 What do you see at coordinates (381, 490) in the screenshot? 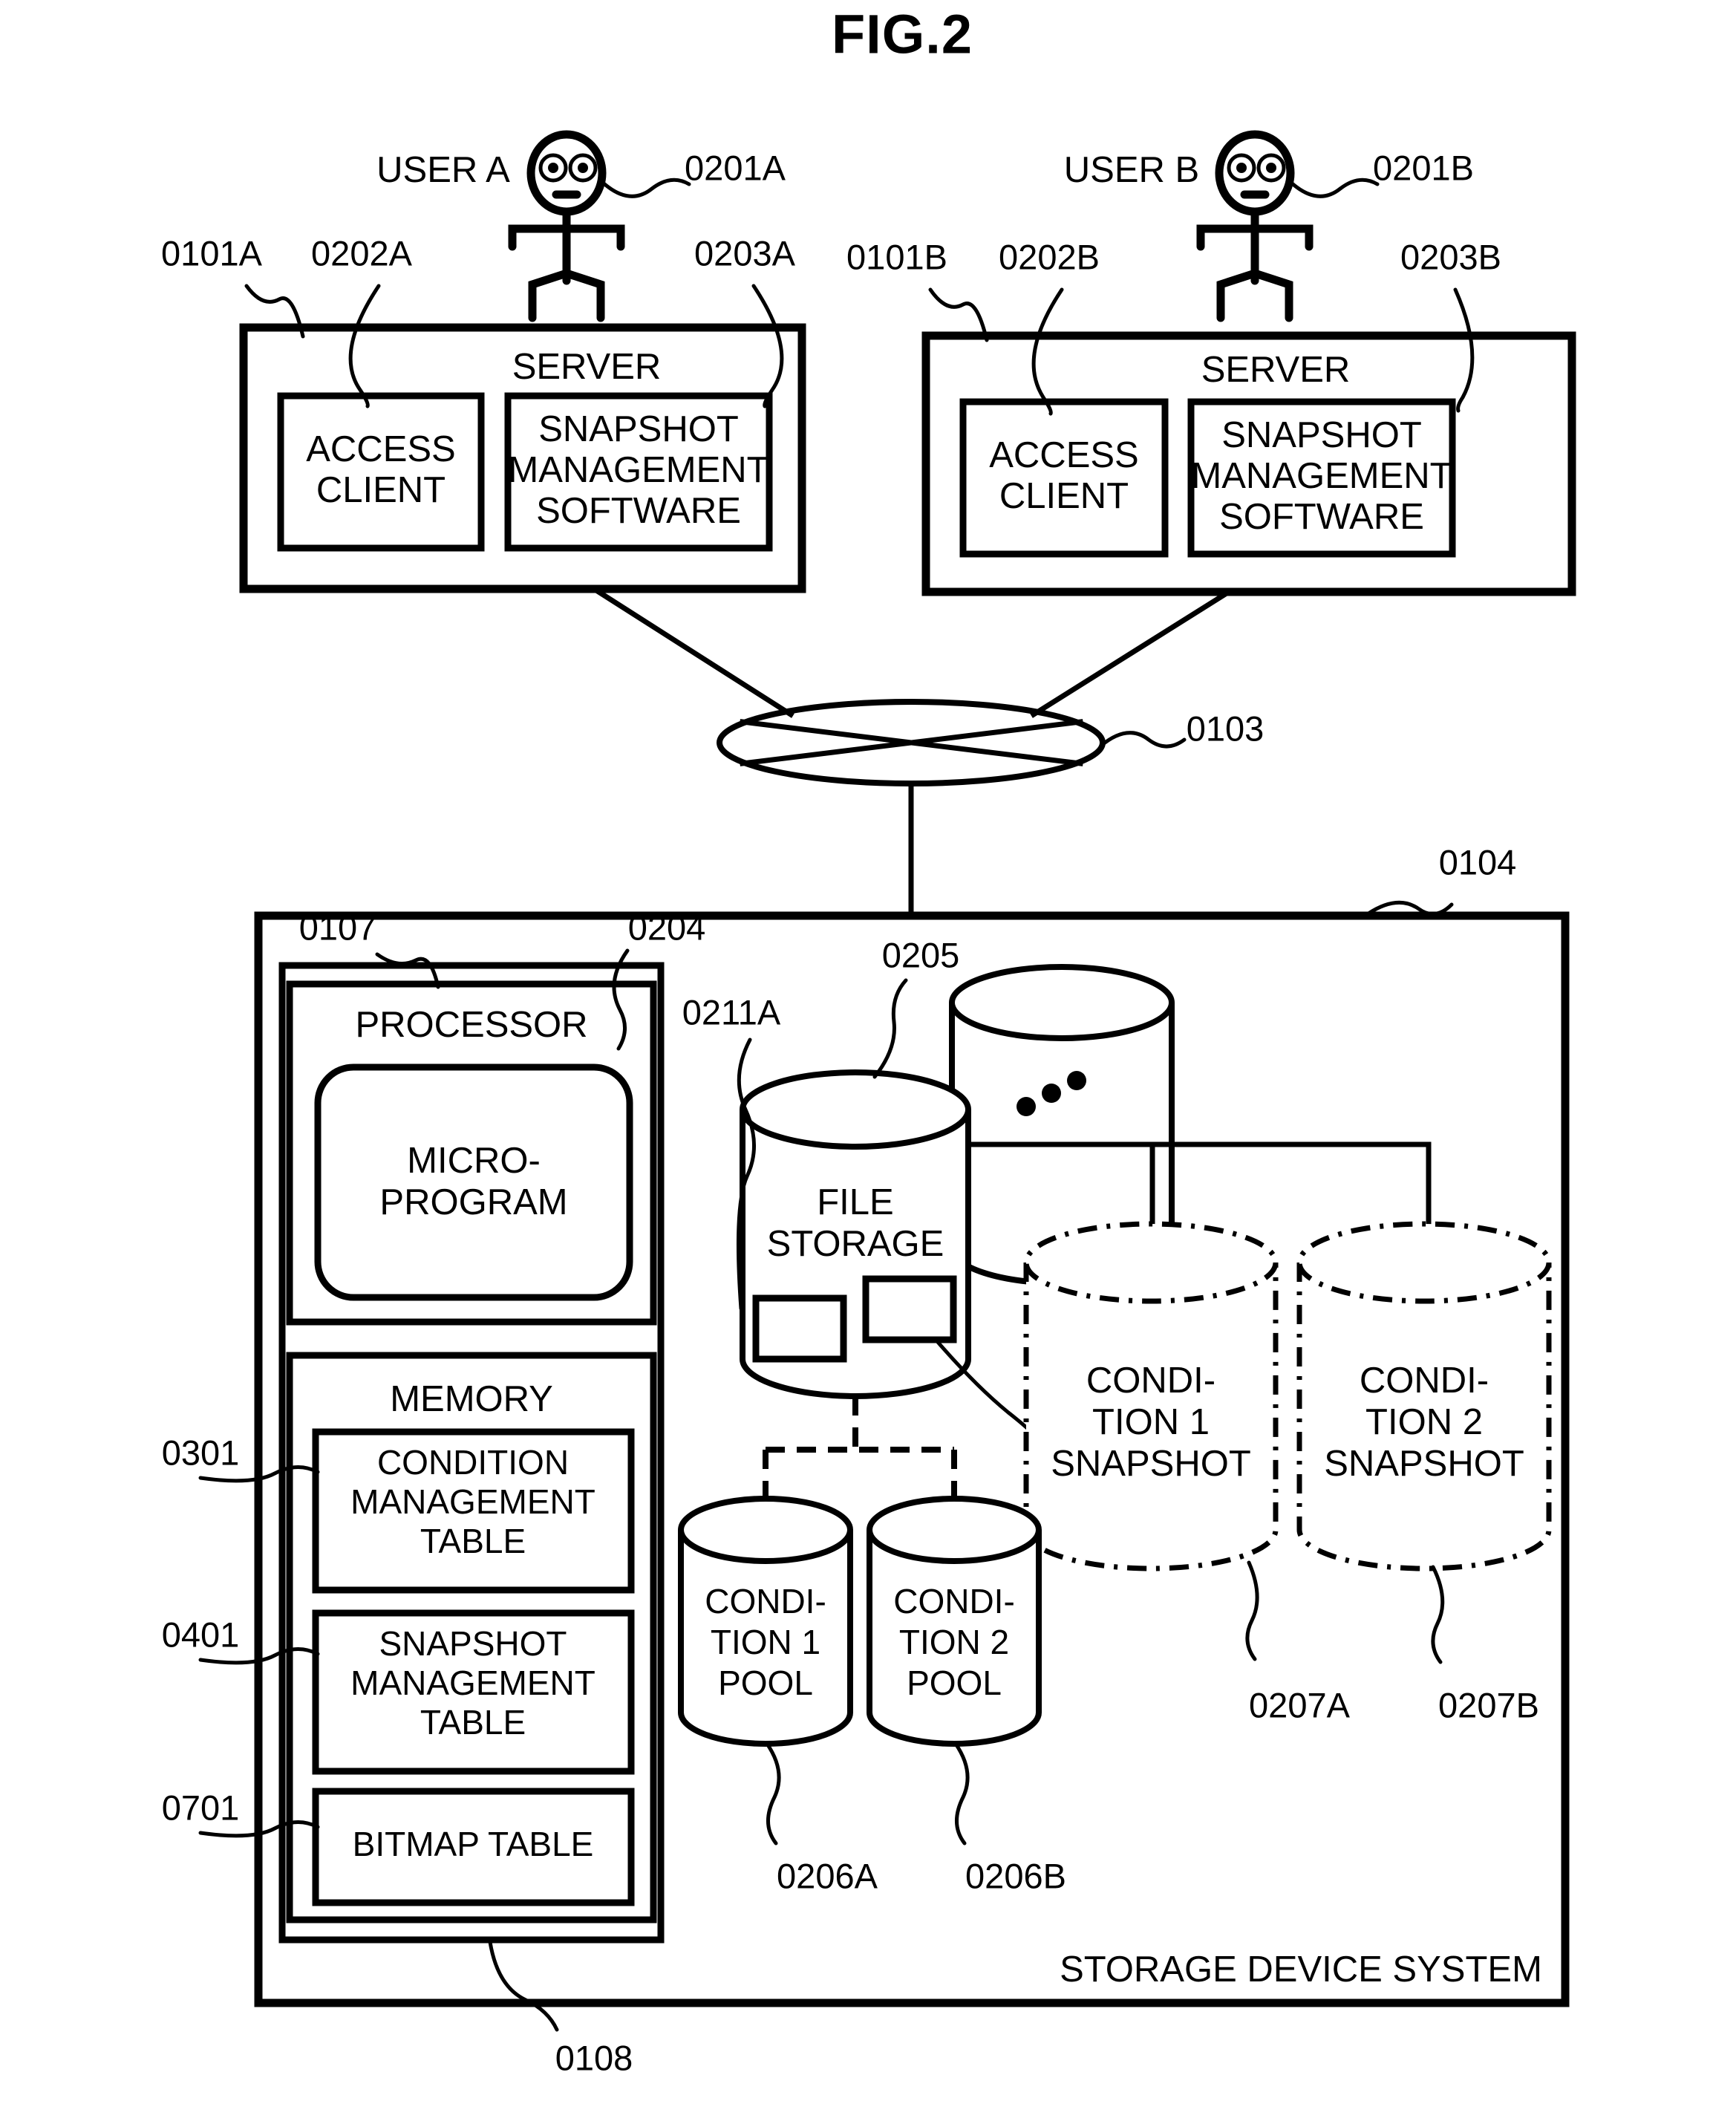
I see `access-client-label-line2: CLIENT` at bounding box center [381, 490].